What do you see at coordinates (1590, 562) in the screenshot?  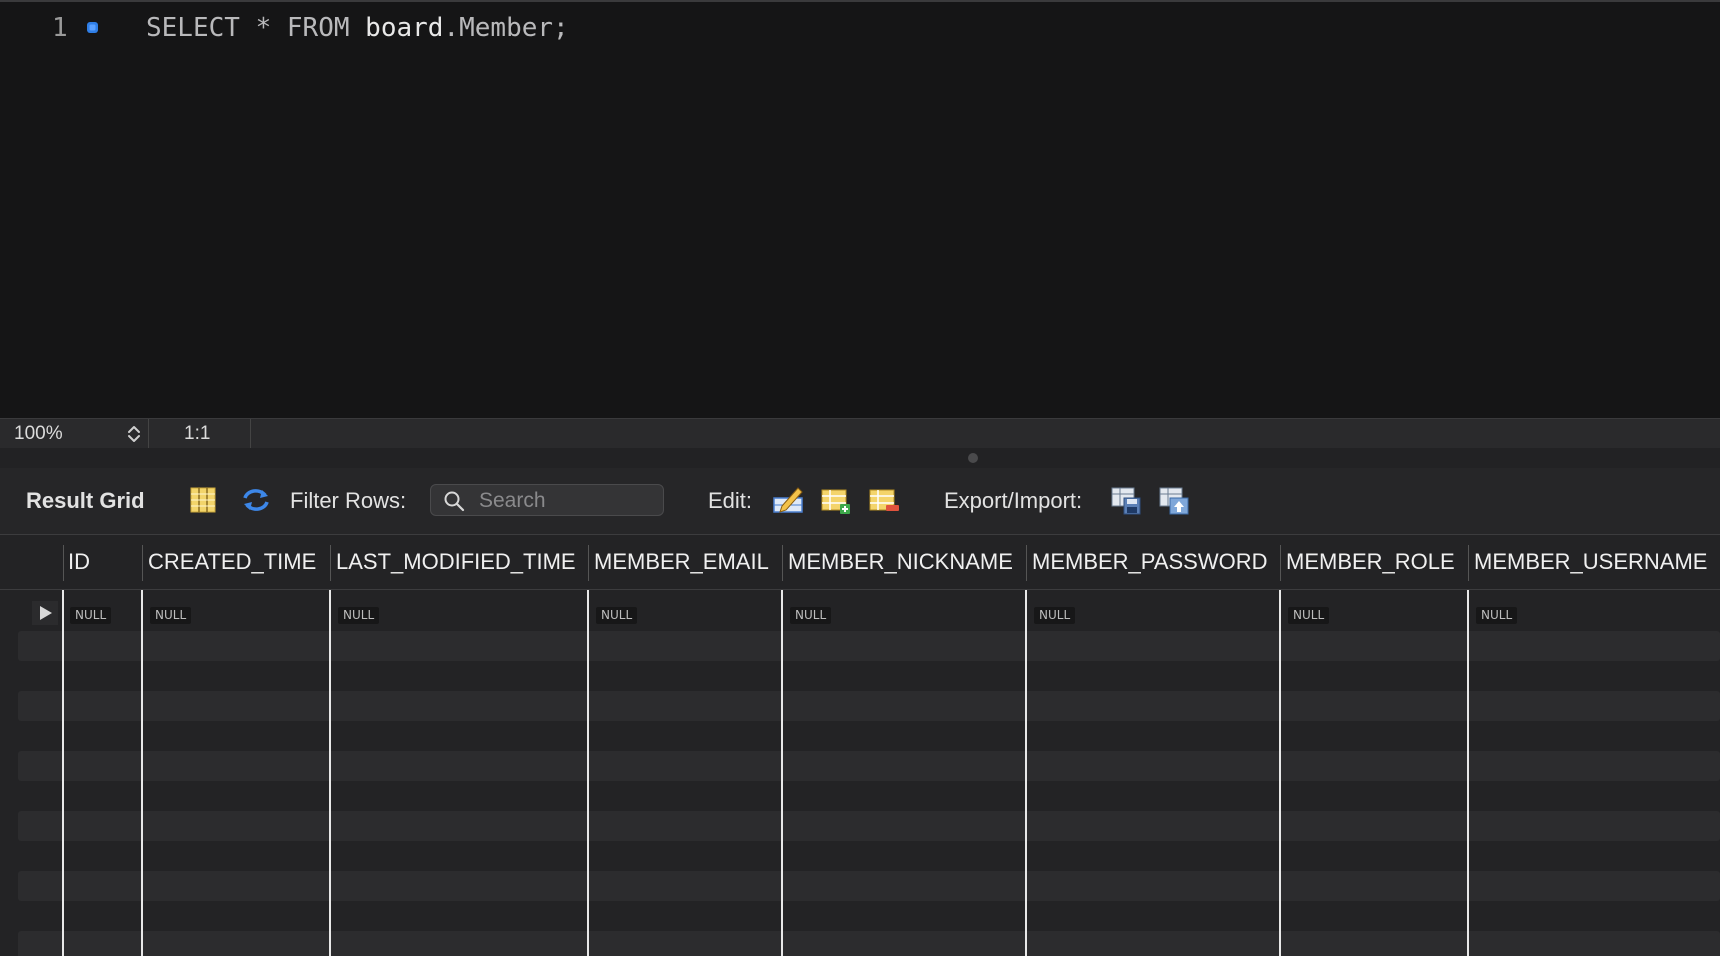 I see `column-header-member-username: MEMBER_USERNAME` at bounding box center [1590, 562].